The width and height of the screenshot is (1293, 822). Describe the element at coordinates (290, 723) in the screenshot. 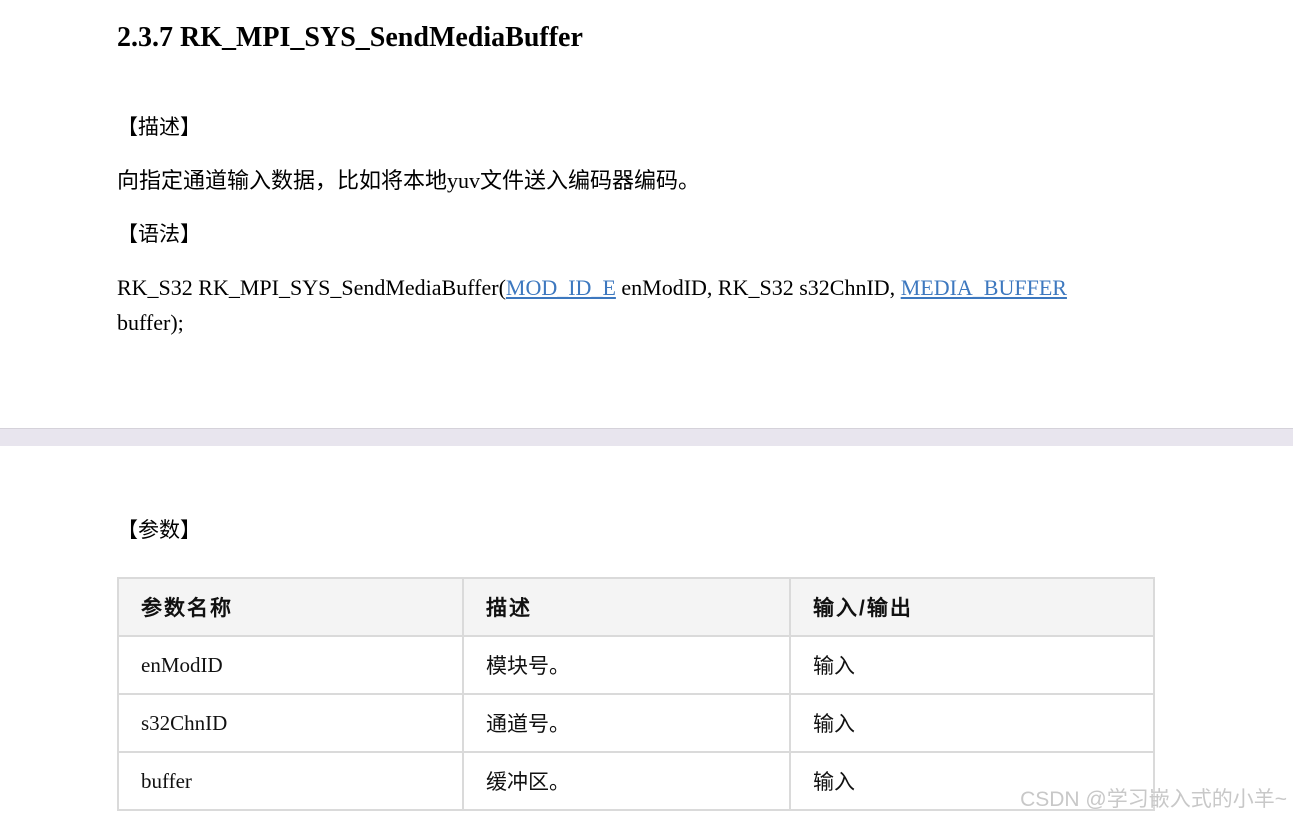

I see `param-name-cell: s32ChnID` at that location.